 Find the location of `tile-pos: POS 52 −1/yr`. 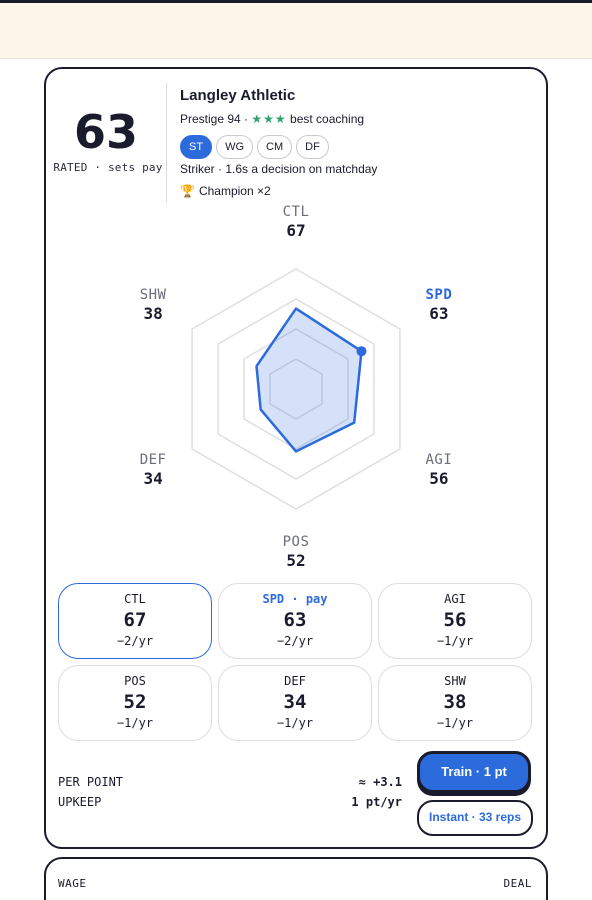

tile-pos: POS 52 −1/yr is located at coordinates (135, 703).